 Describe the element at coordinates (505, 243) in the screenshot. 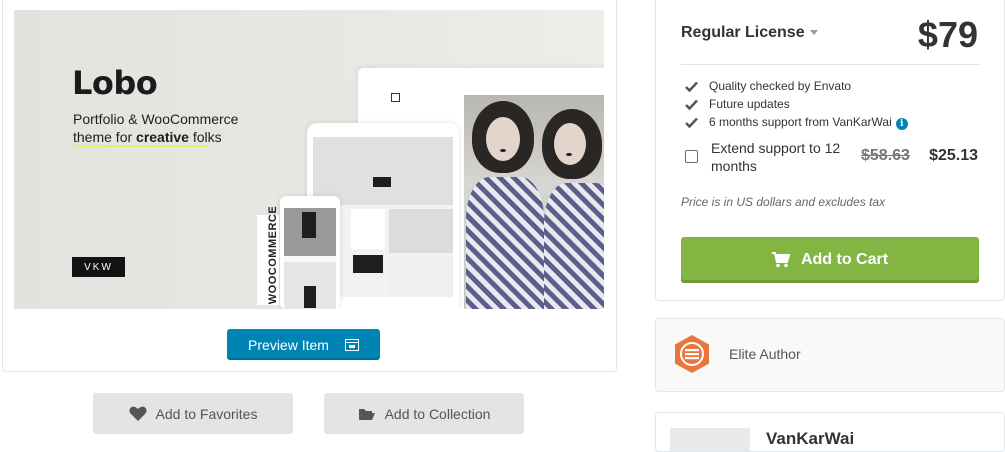

I see `dress-shape` at that location.